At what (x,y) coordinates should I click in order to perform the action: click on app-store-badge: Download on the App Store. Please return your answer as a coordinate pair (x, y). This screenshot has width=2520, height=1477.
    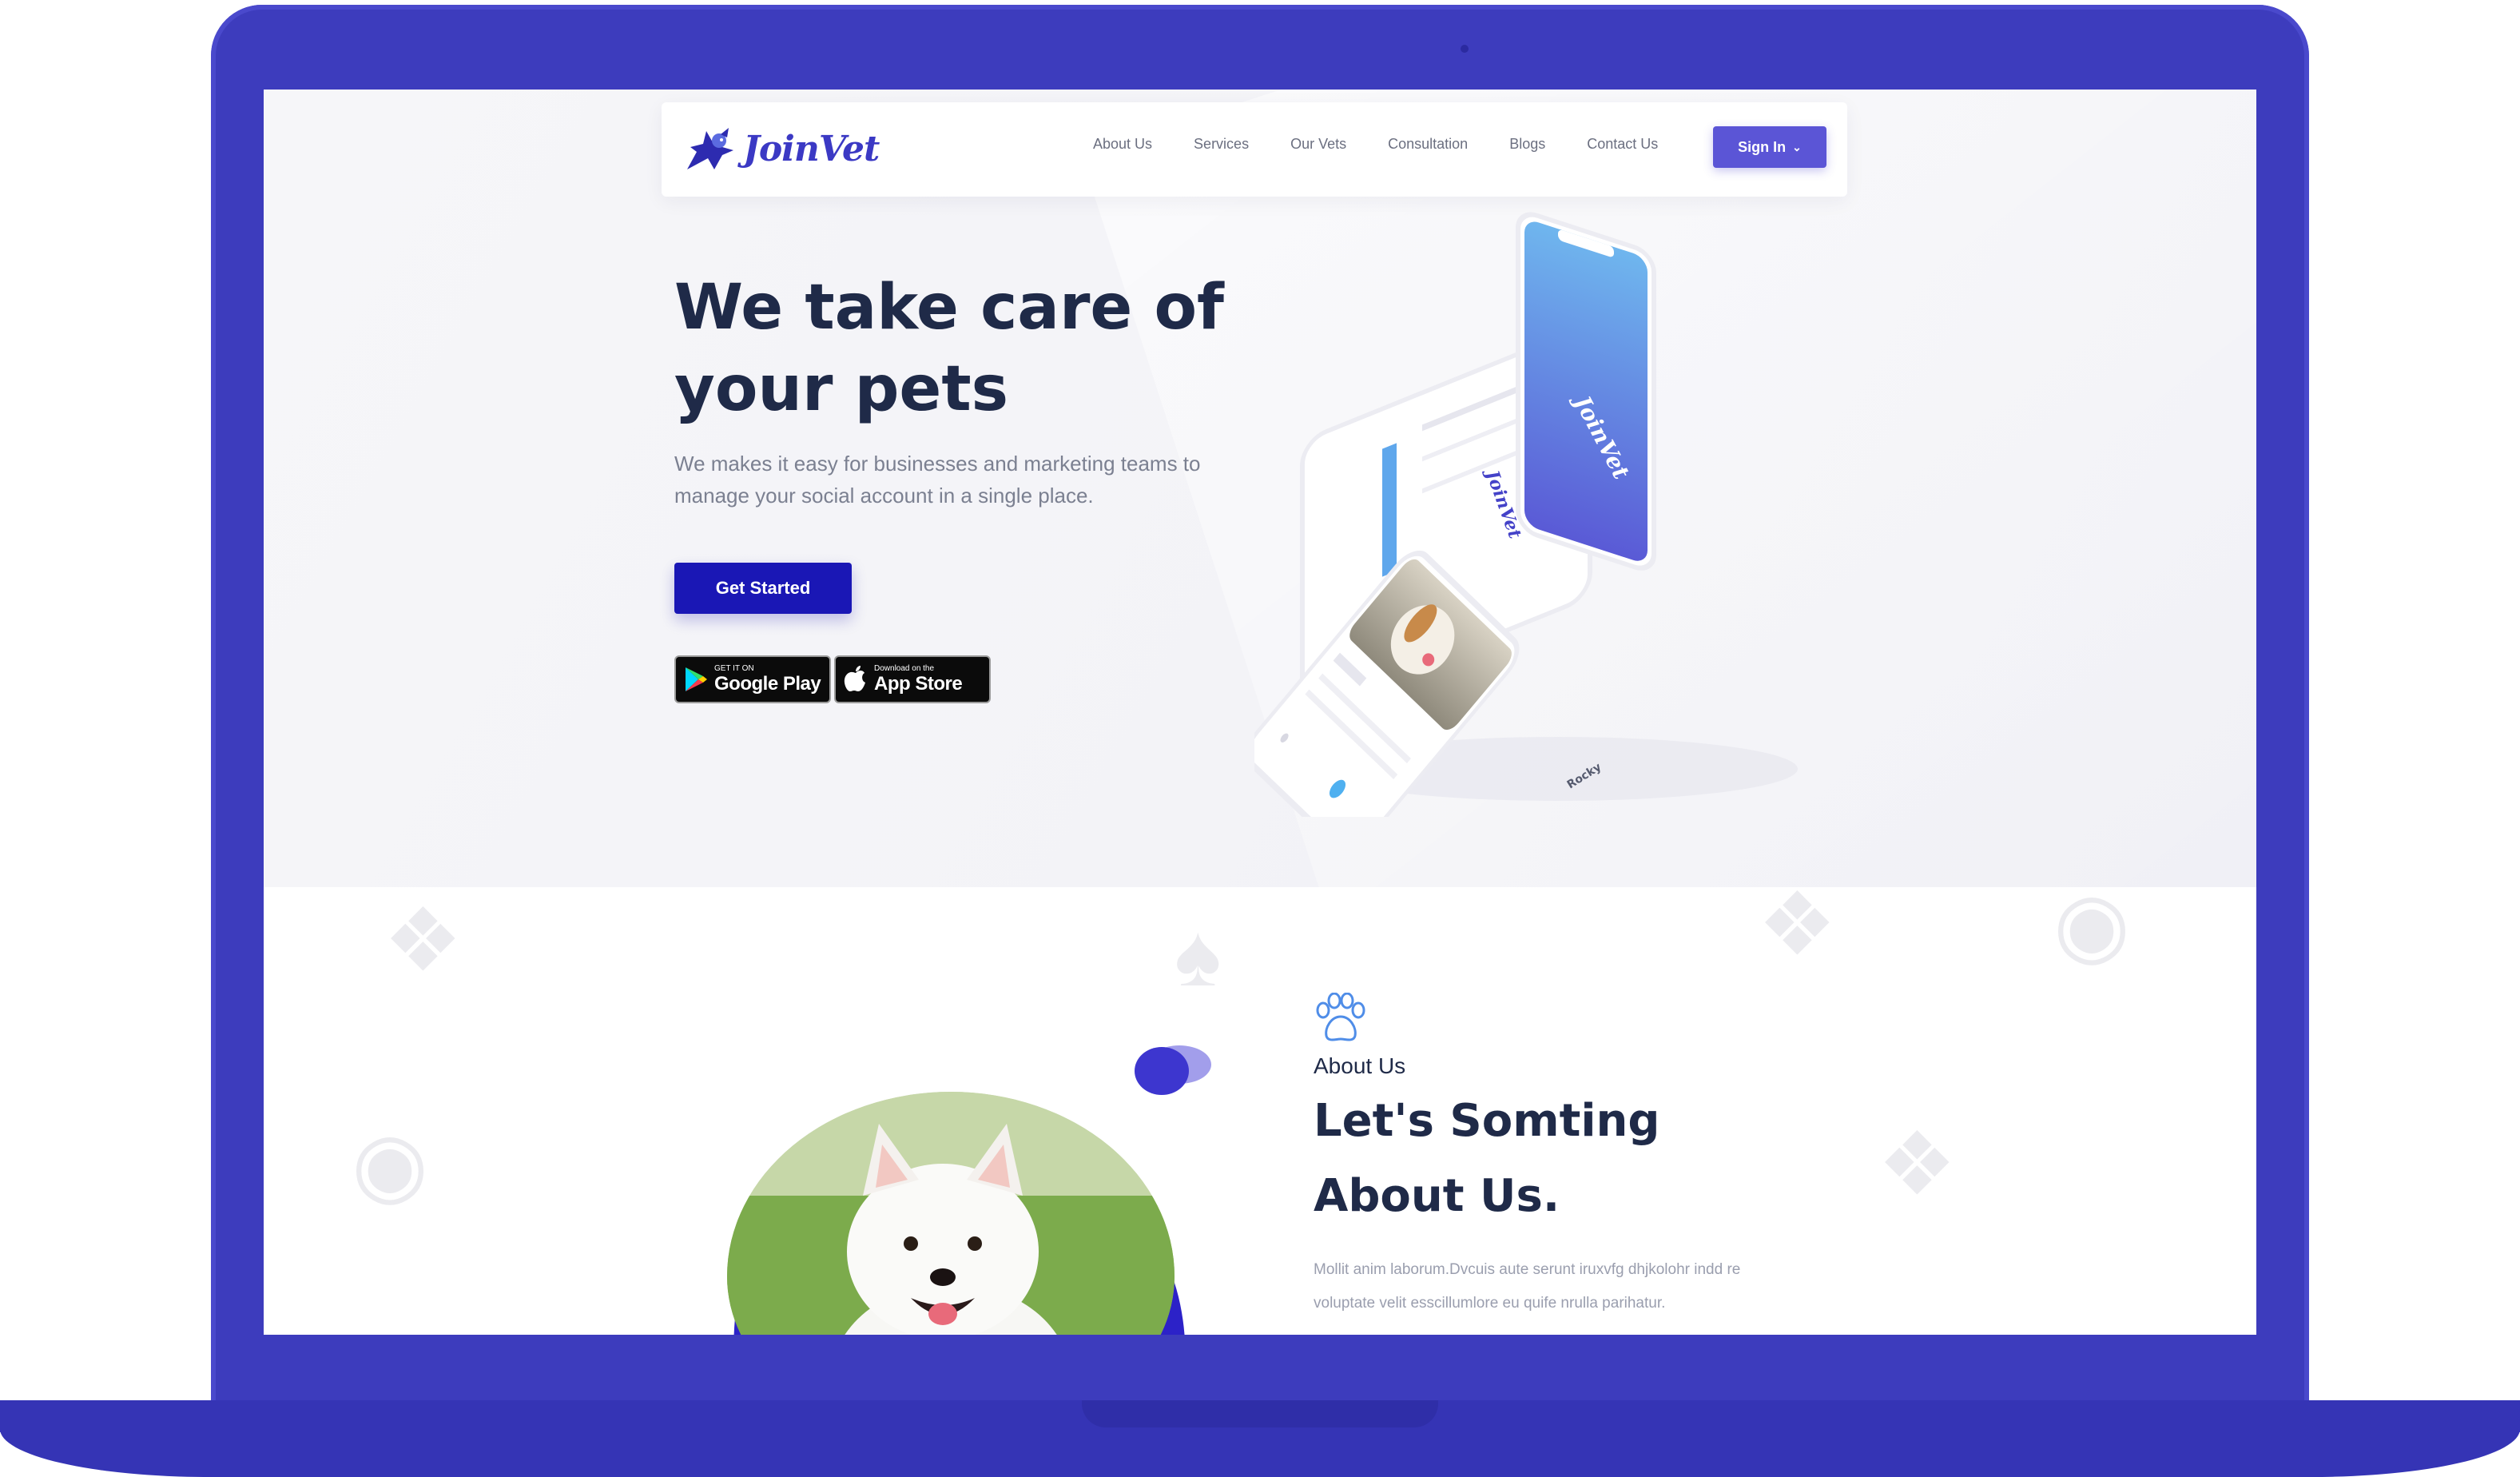
    Looking at the image, I should click on (912, 679).